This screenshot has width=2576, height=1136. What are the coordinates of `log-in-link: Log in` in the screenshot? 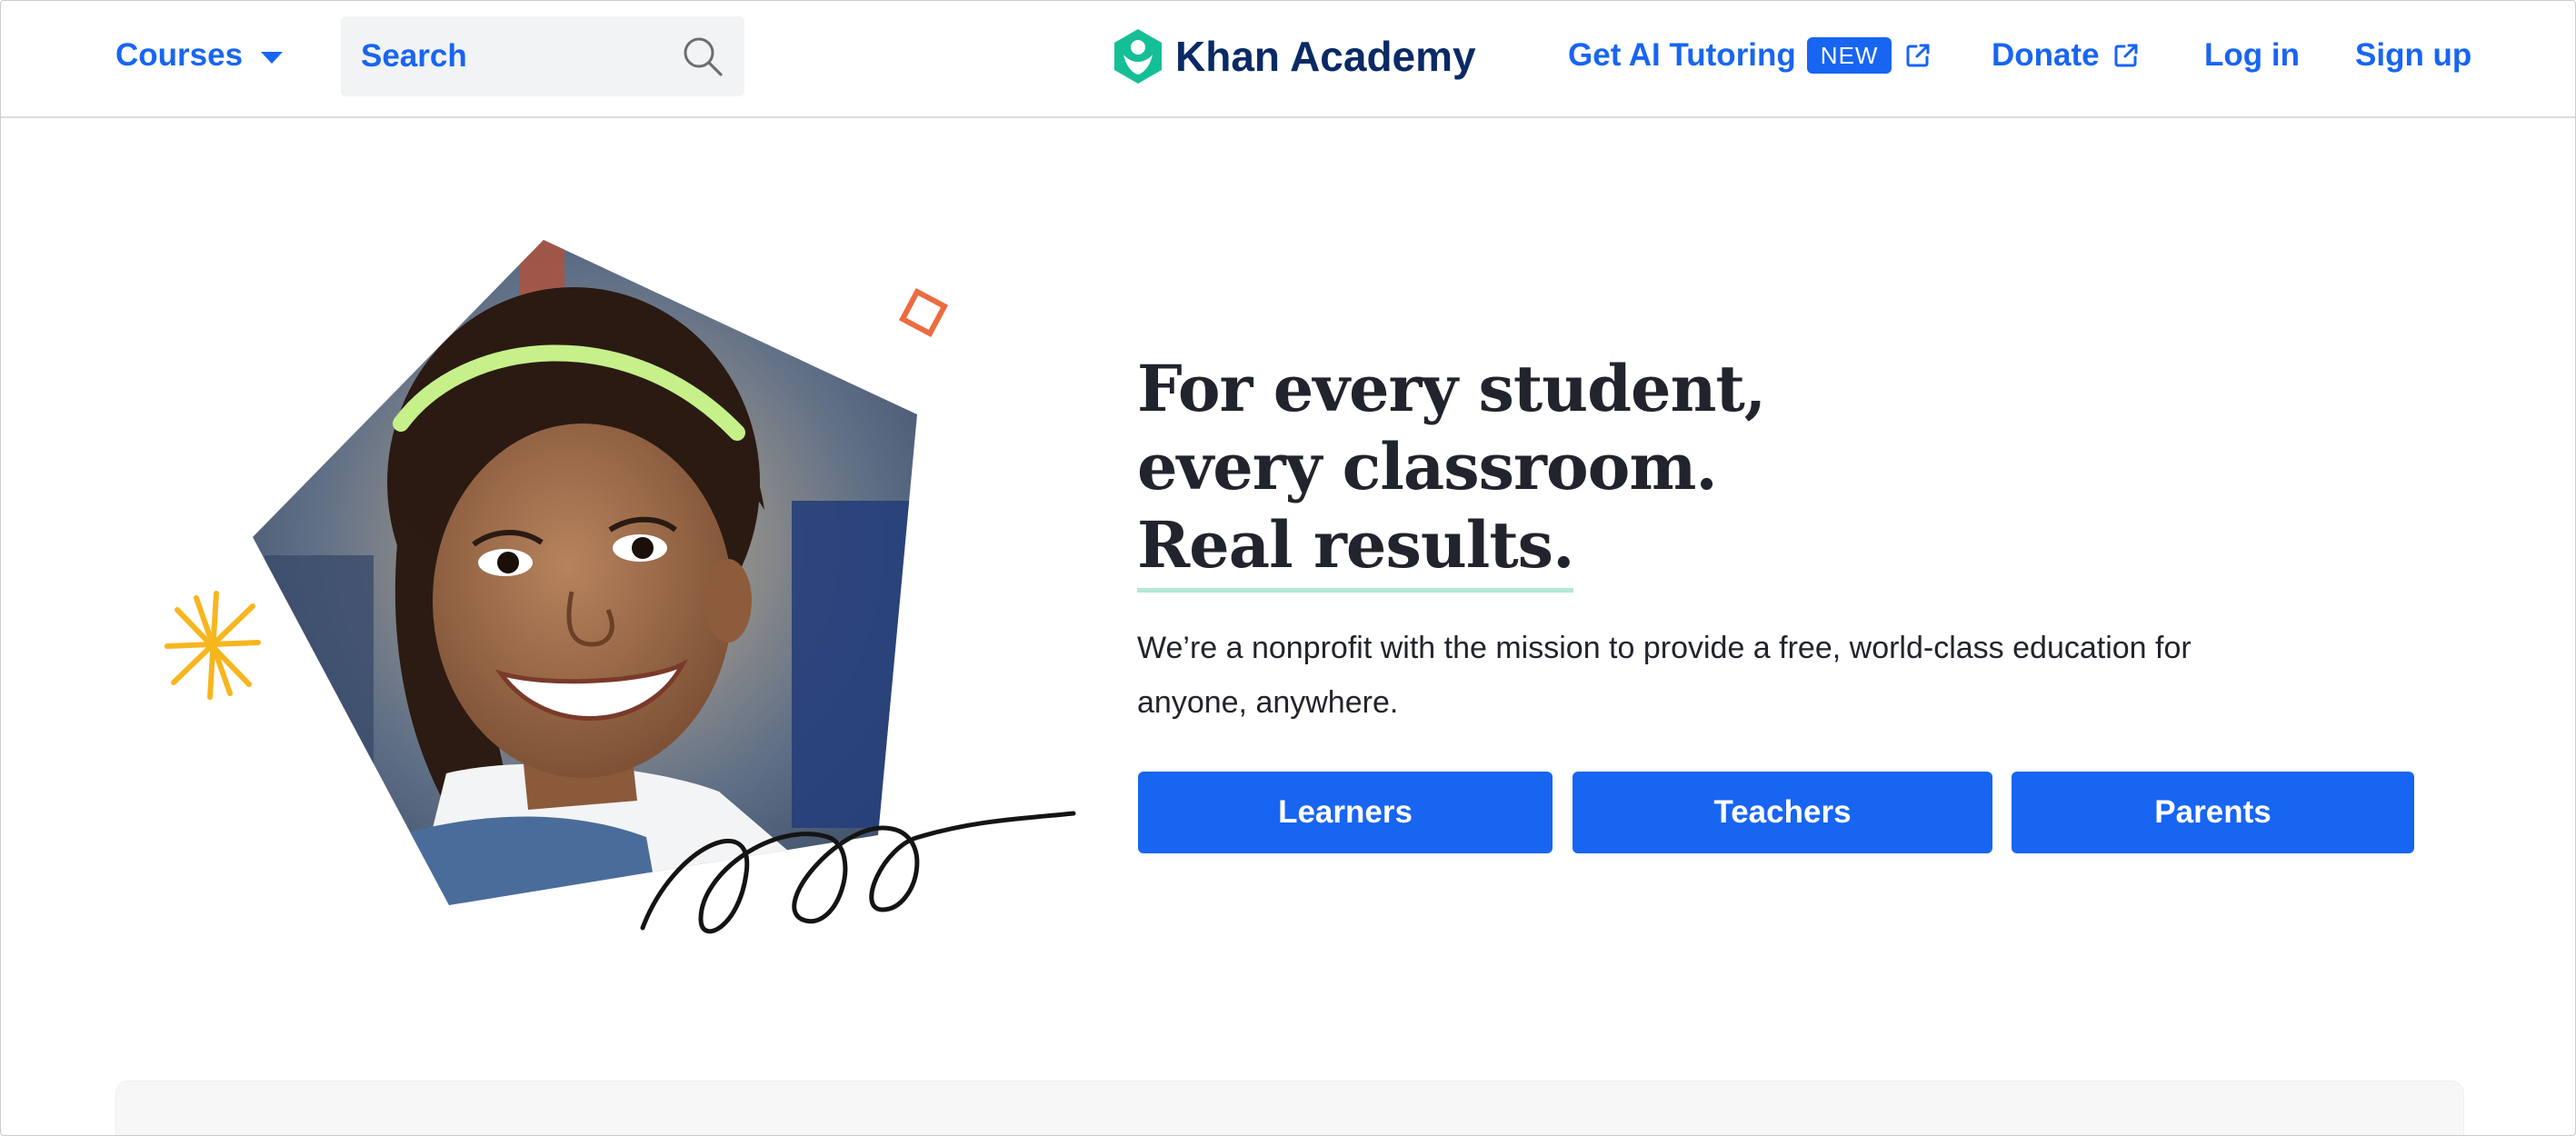 It's located at (2252, 55).